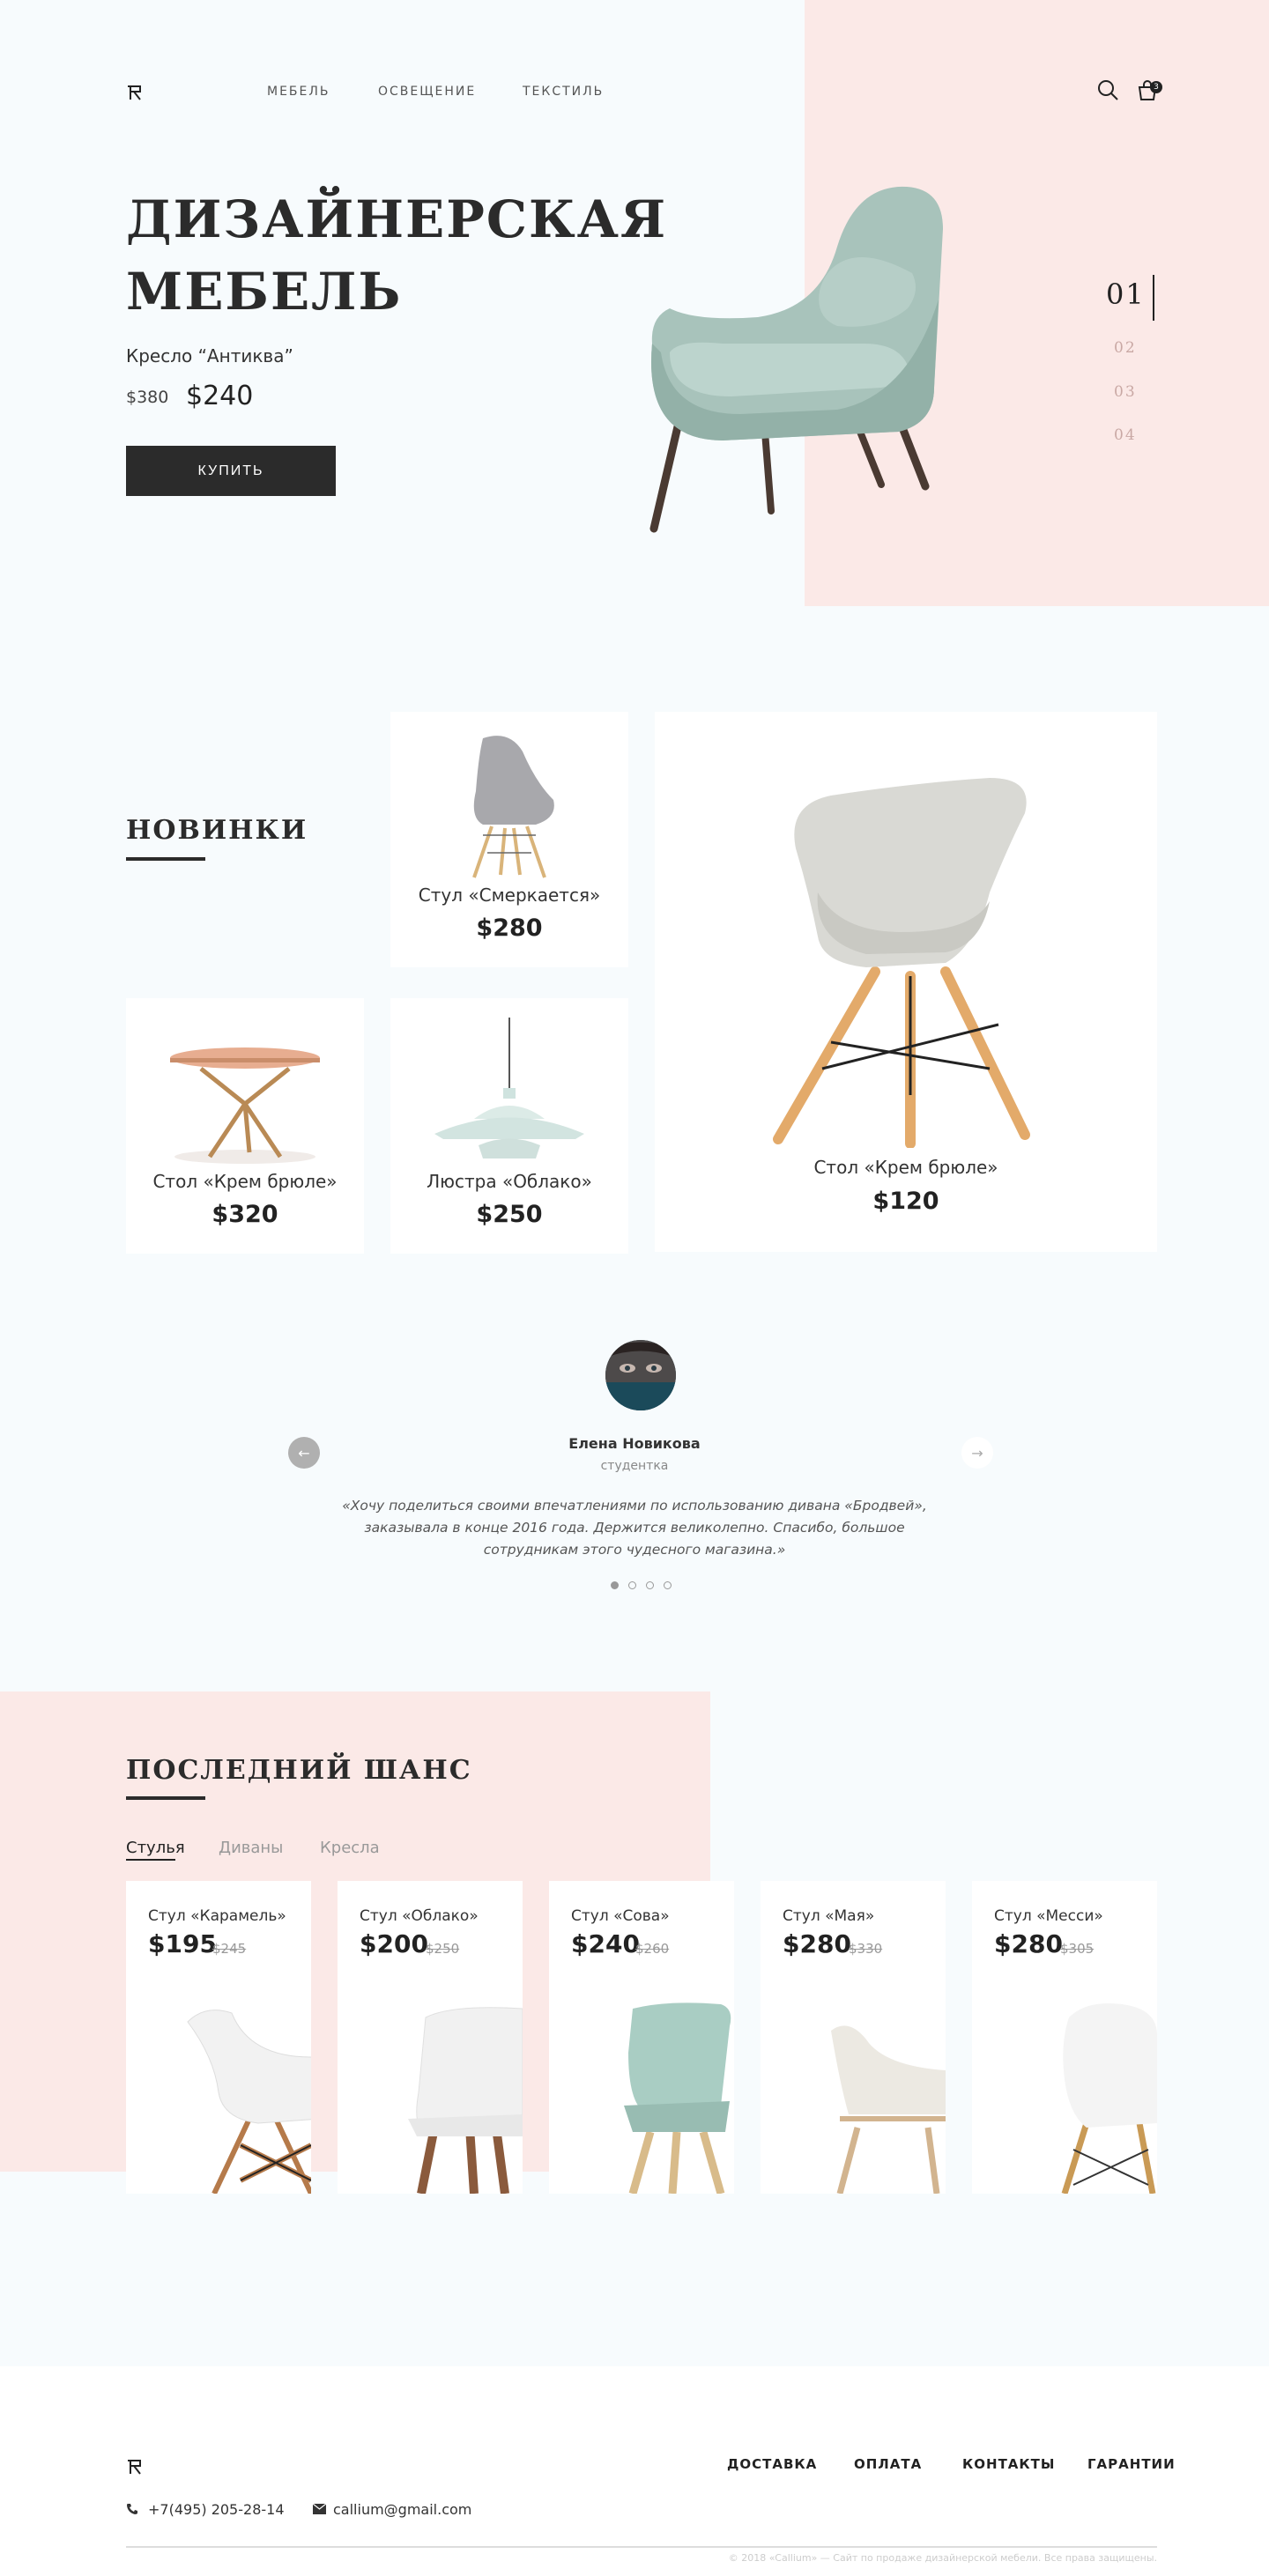 Image resolution: width=1269 pixels, height=2576 pixels. I want to click on last-chance-title: ПОСЛЕДНИЙ ШАНС, so click(299, 1771).